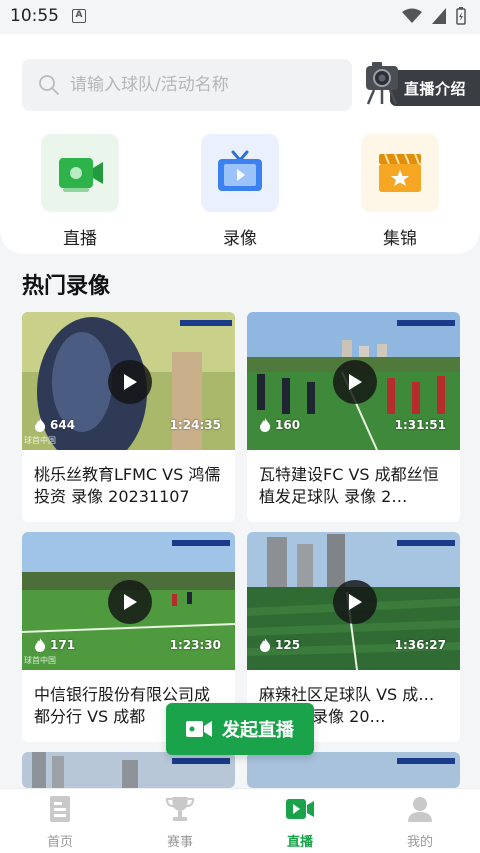 The height and width of the screenshot is (853, 480). What do you see at coordinates (420, 809) in the screenshot?
I see `profile-icon` at bounding box center [420, 809].